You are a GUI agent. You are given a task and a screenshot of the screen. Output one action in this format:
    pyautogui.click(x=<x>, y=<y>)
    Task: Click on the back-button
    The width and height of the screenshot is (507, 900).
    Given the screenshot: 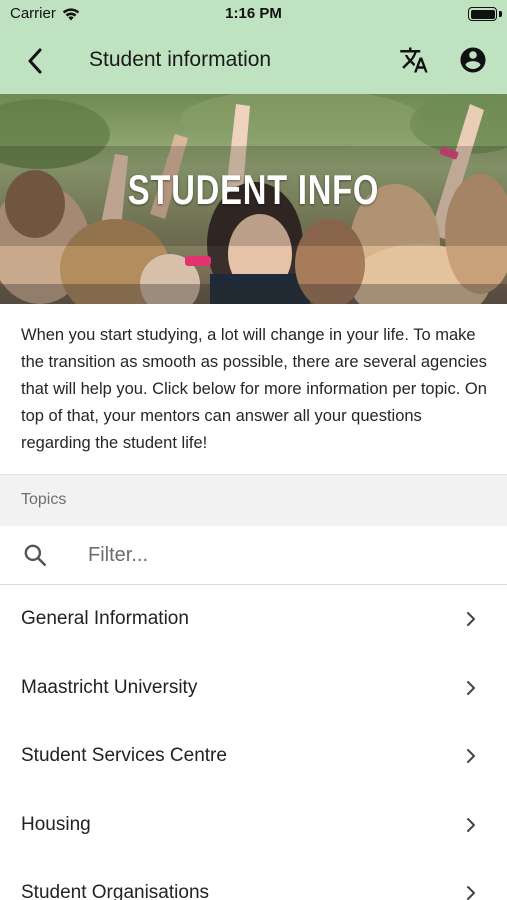 What is the action you would take?
    pyautogui.click(x=35, y=61)
    